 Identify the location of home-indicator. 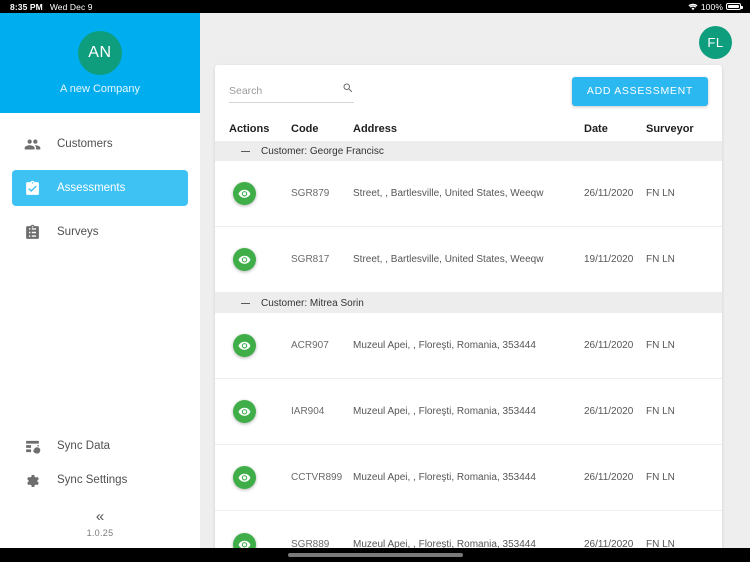
(375, 555).